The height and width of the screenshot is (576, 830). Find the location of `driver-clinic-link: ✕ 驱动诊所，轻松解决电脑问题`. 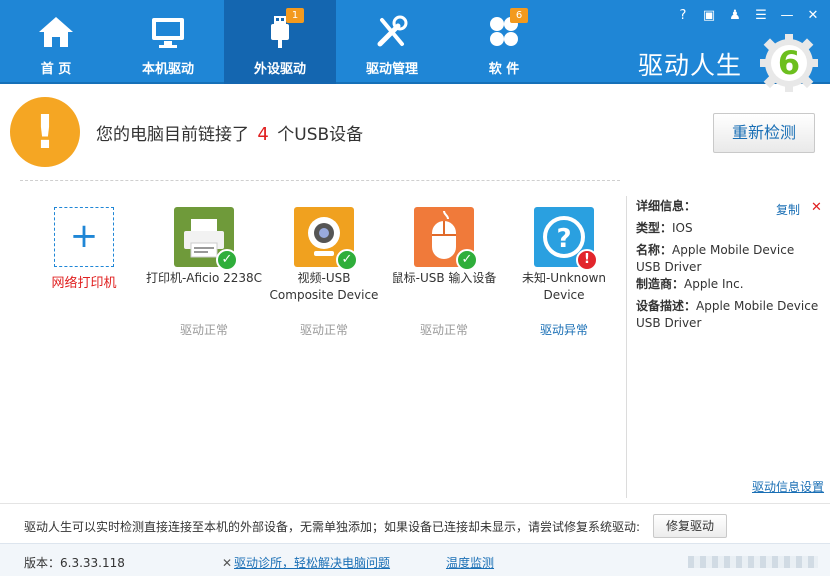

driver-clinic-link: ✕ 驱动诊所，轻松解决电脑问题 is located at coordinates (306, 562).